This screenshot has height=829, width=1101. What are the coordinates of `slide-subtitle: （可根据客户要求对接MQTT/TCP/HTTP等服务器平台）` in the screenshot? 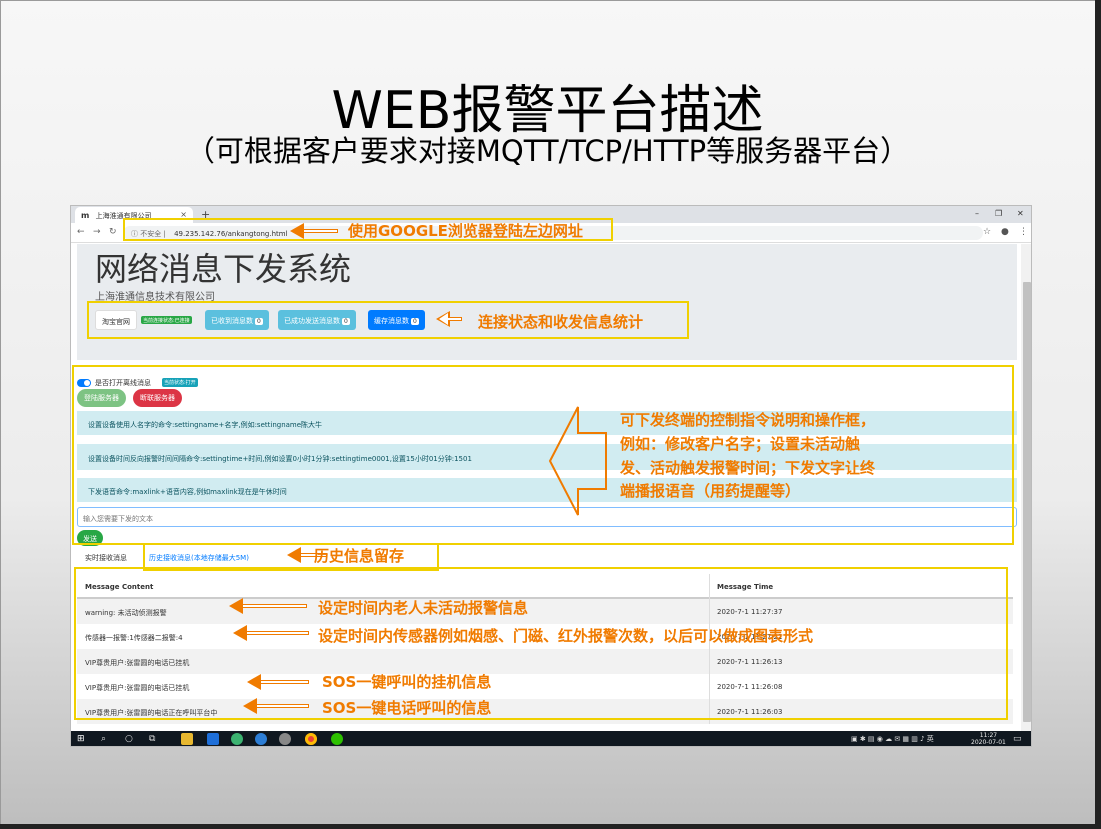 It's located at (547, 151).